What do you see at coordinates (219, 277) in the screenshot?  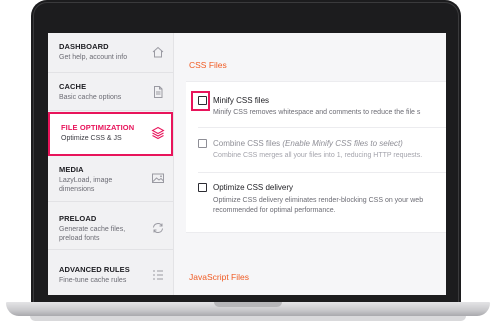 I see `javascript-files-heading: JavaScript Files` at bounding box center [219, 277].